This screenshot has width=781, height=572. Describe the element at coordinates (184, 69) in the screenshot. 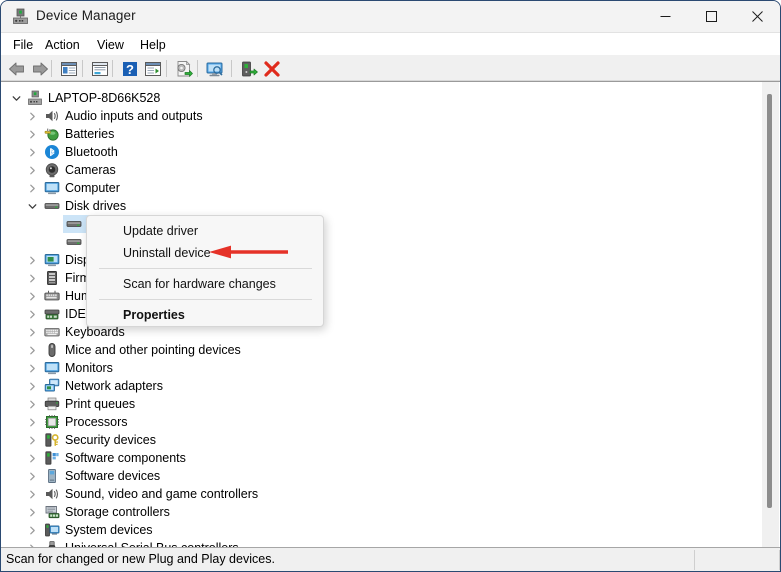

I see `update-driver-icon` at that location.